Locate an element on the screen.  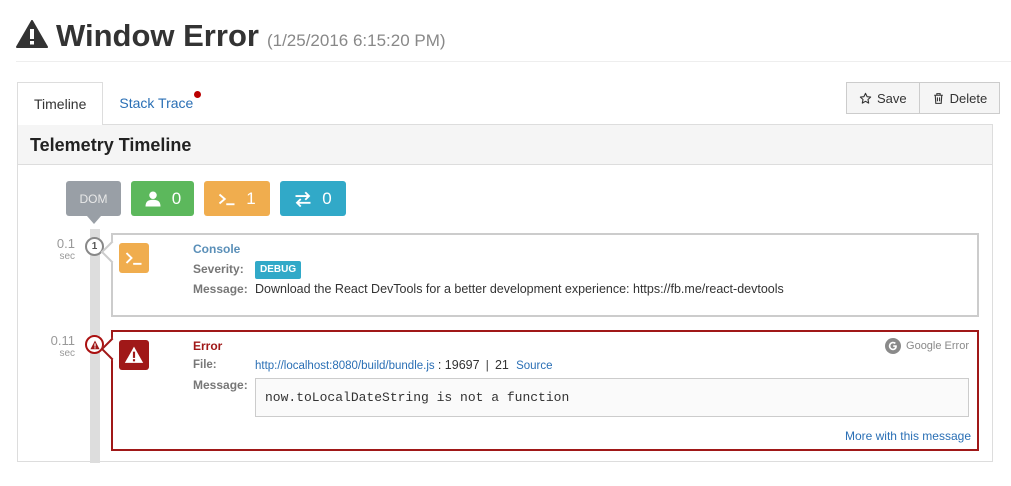
page-title: Window Error is located at coordinates (157, 35).